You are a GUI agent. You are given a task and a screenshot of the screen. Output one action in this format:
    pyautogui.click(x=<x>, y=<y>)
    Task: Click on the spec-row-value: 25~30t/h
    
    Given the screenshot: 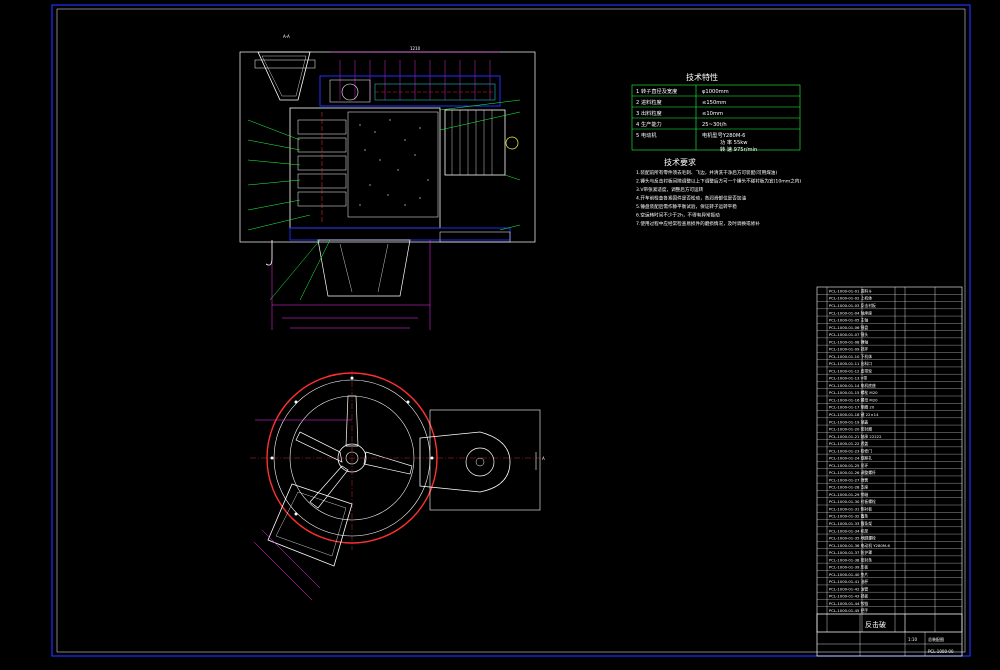 What is the action you would take?
    pyautogui.click(x=714, y=125)
    